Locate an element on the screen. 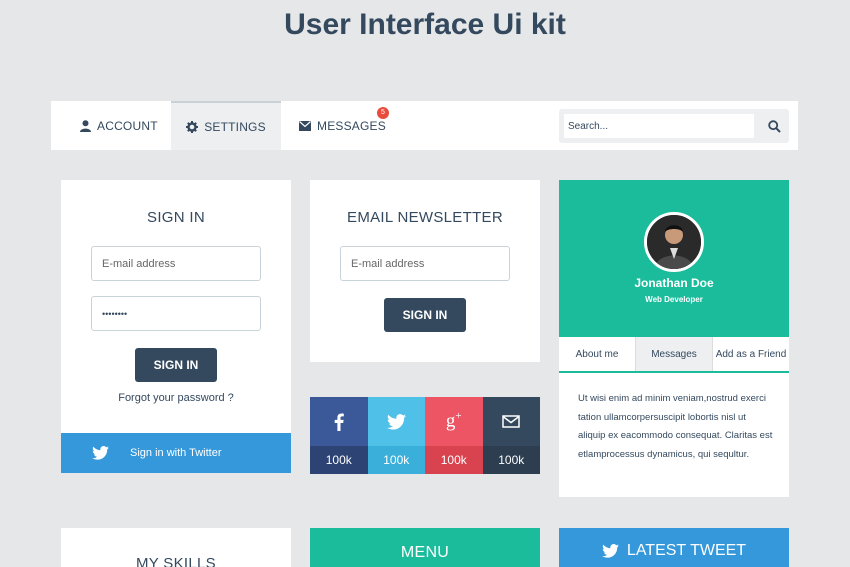 This screenshot has height=567, width=850. facebook-icon is located at coordinates (339, 422).